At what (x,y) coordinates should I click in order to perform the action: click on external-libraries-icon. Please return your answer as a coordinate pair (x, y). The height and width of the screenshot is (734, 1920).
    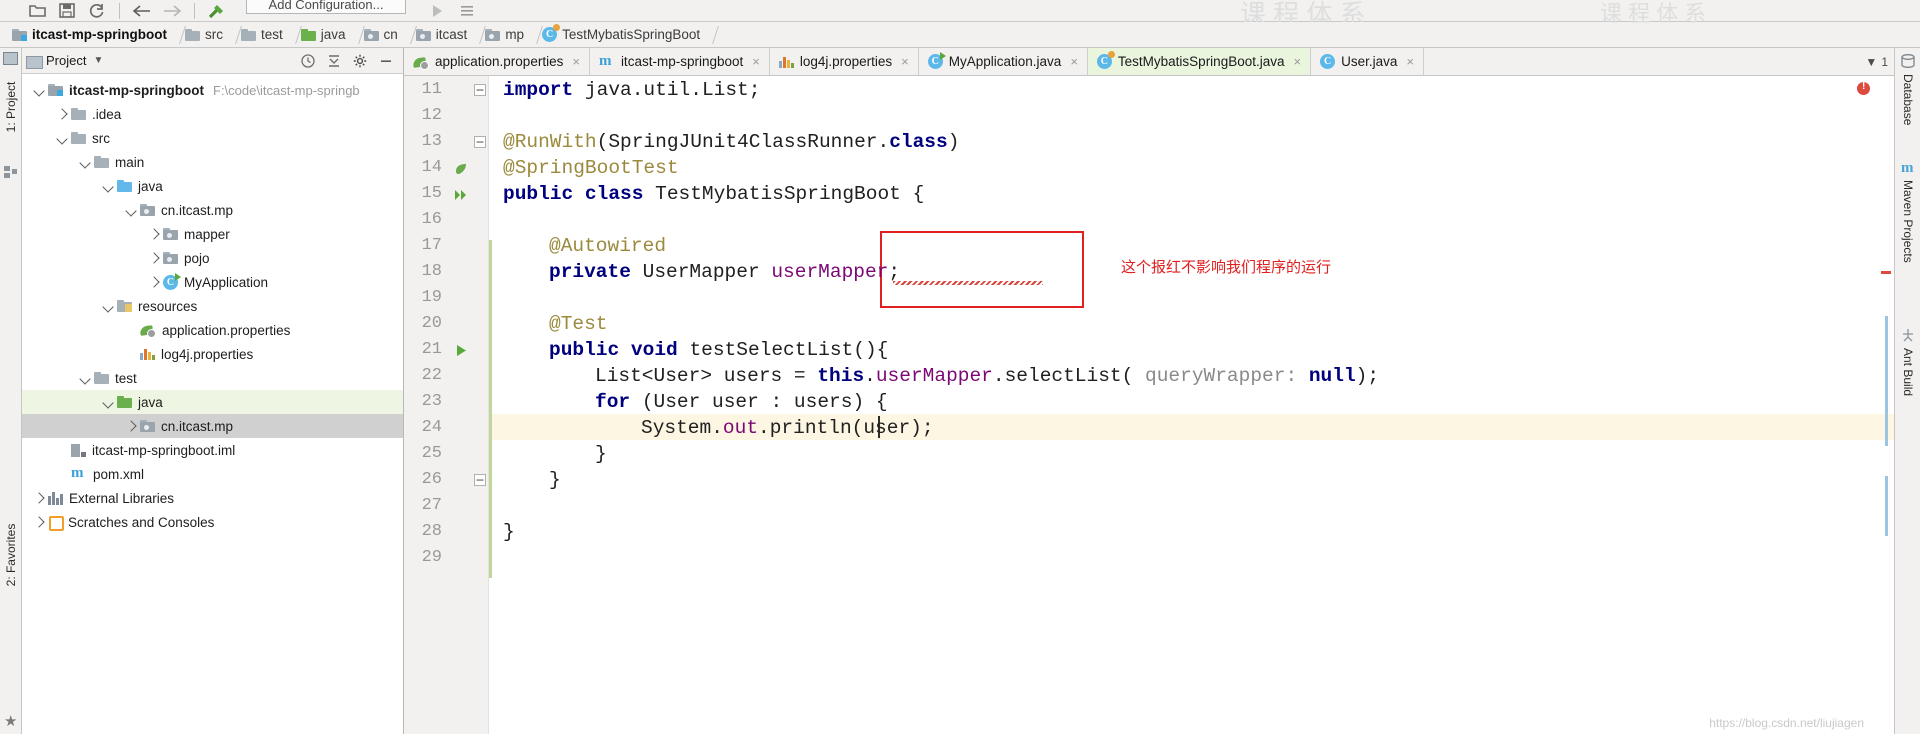
    Looking at the image, I should click on (55, 498).